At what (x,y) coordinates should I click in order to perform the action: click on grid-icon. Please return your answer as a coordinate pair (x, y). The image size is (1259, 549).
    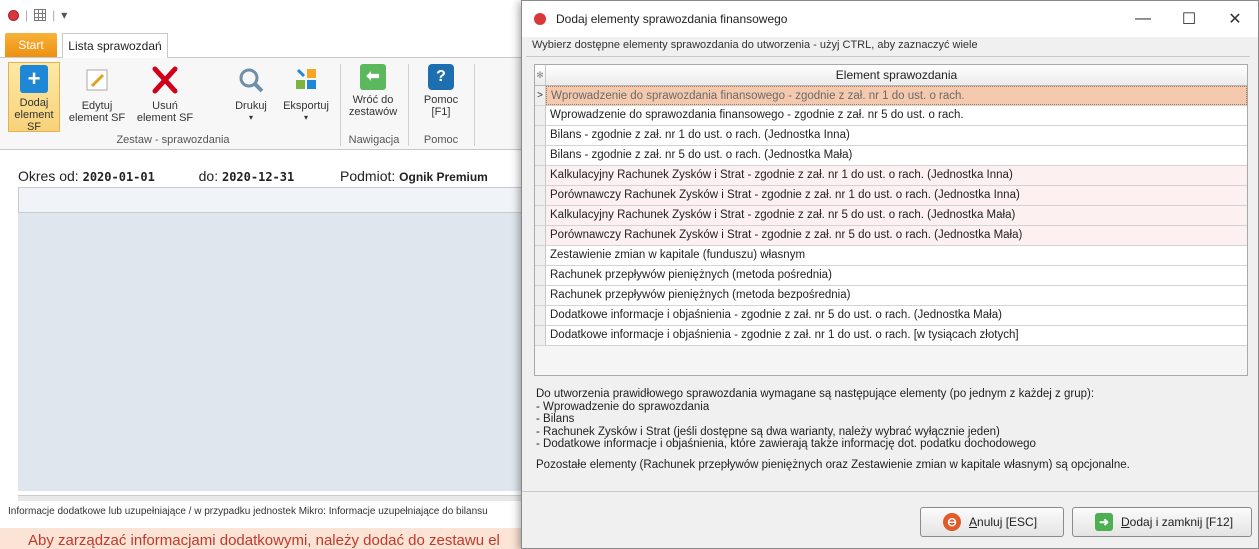
    Looking at the image, I should click on (40, 15).